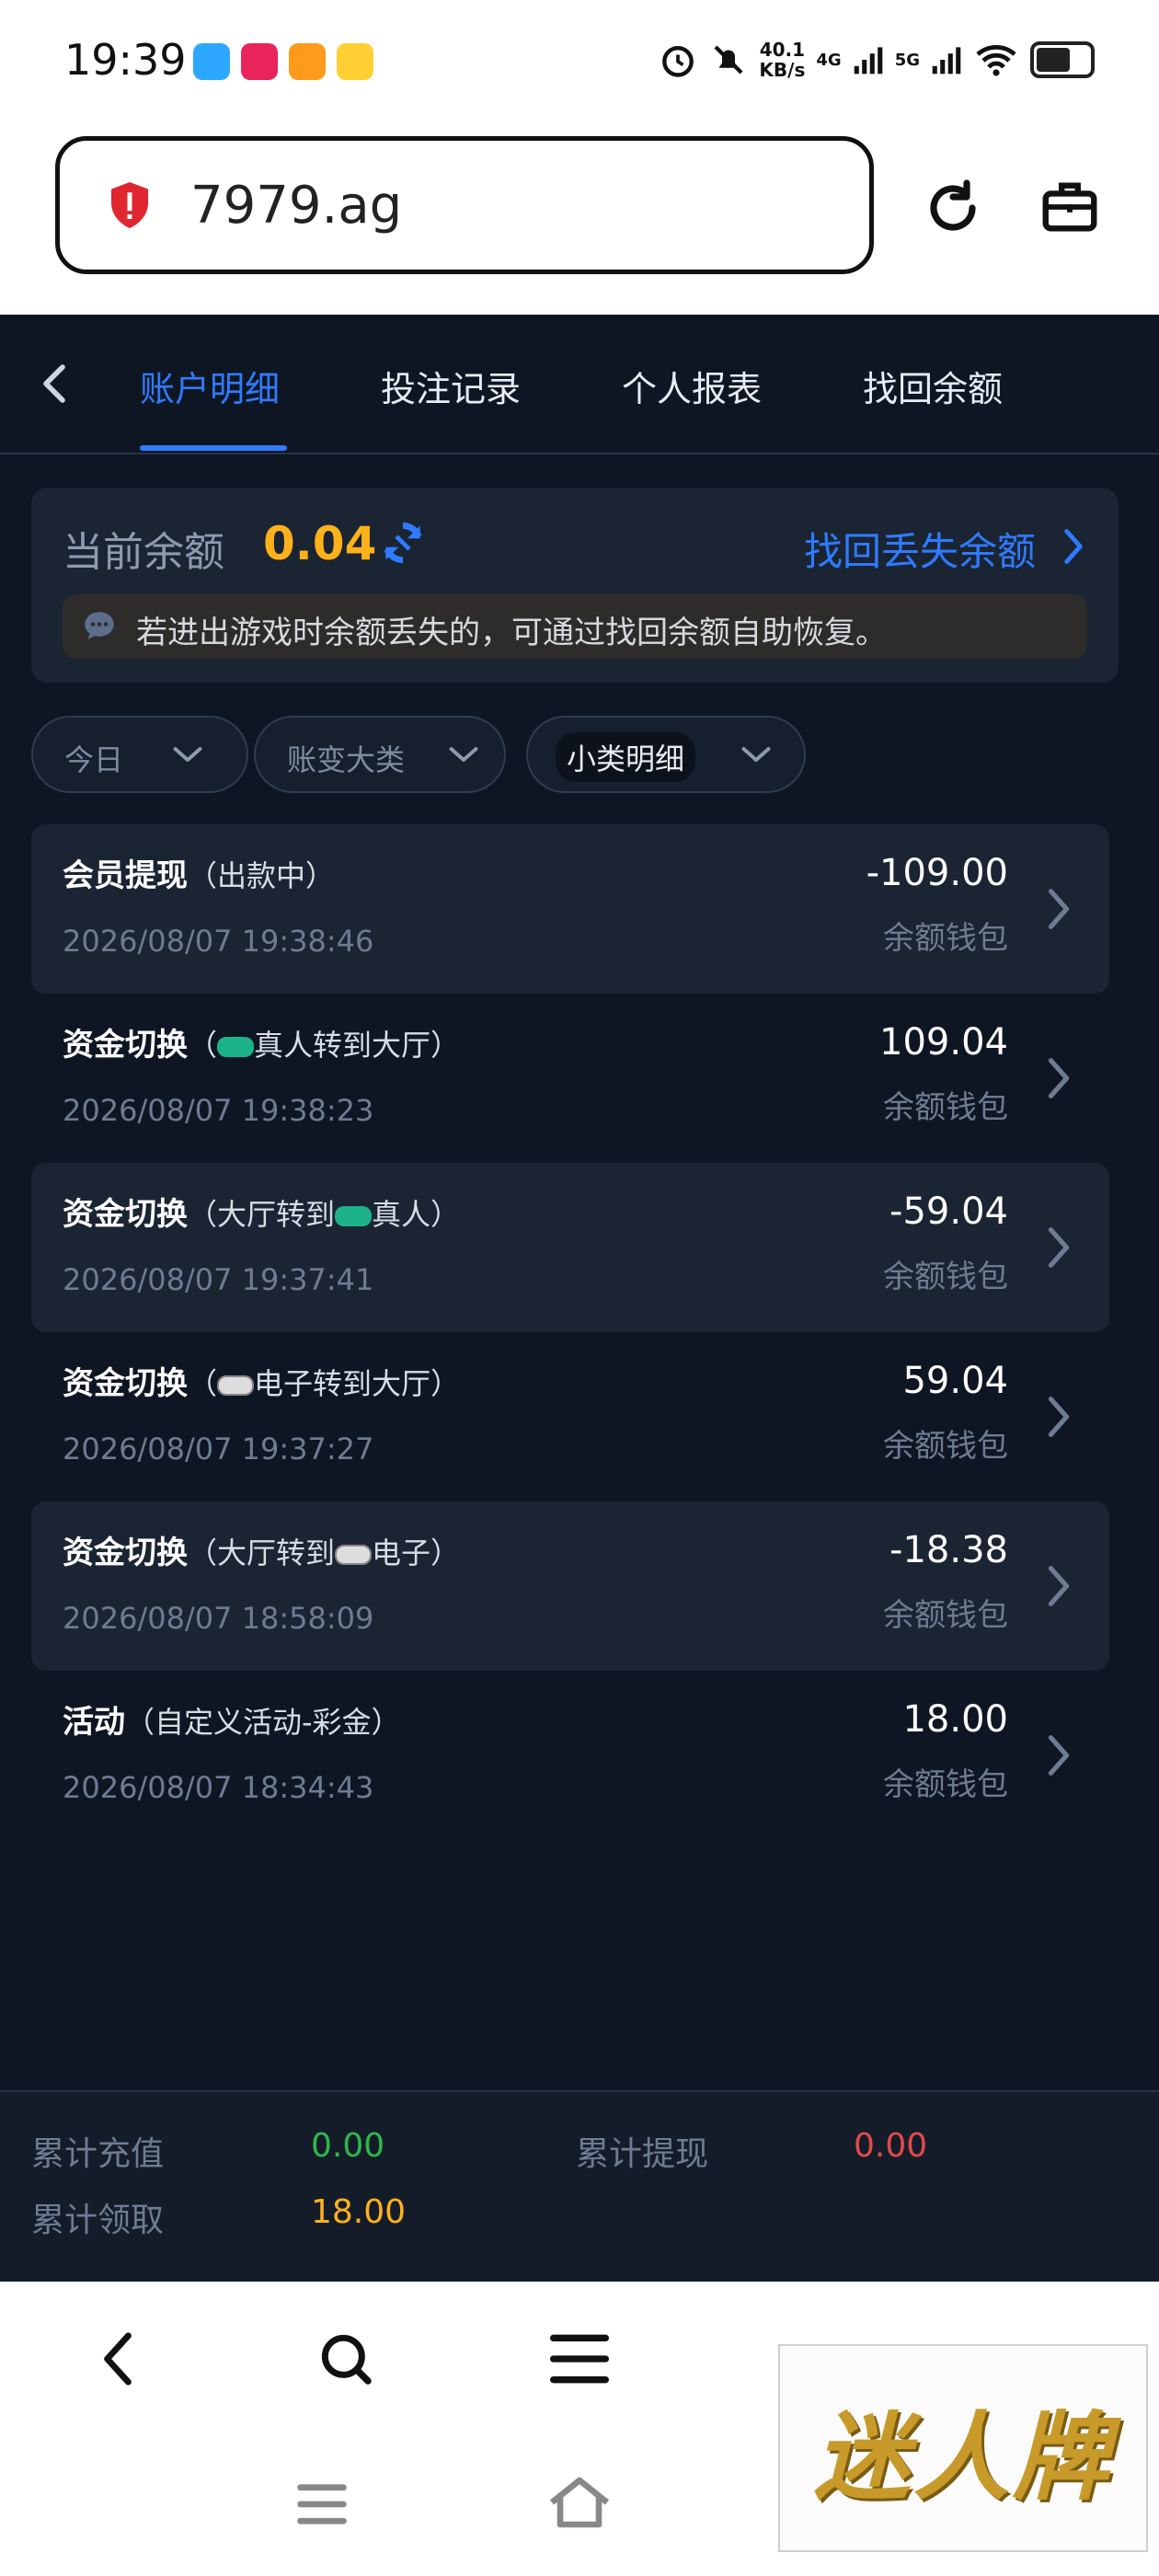  I want to click on transaction-desc: 资金切换（大厅转到 电子）, so click(262, 1553).